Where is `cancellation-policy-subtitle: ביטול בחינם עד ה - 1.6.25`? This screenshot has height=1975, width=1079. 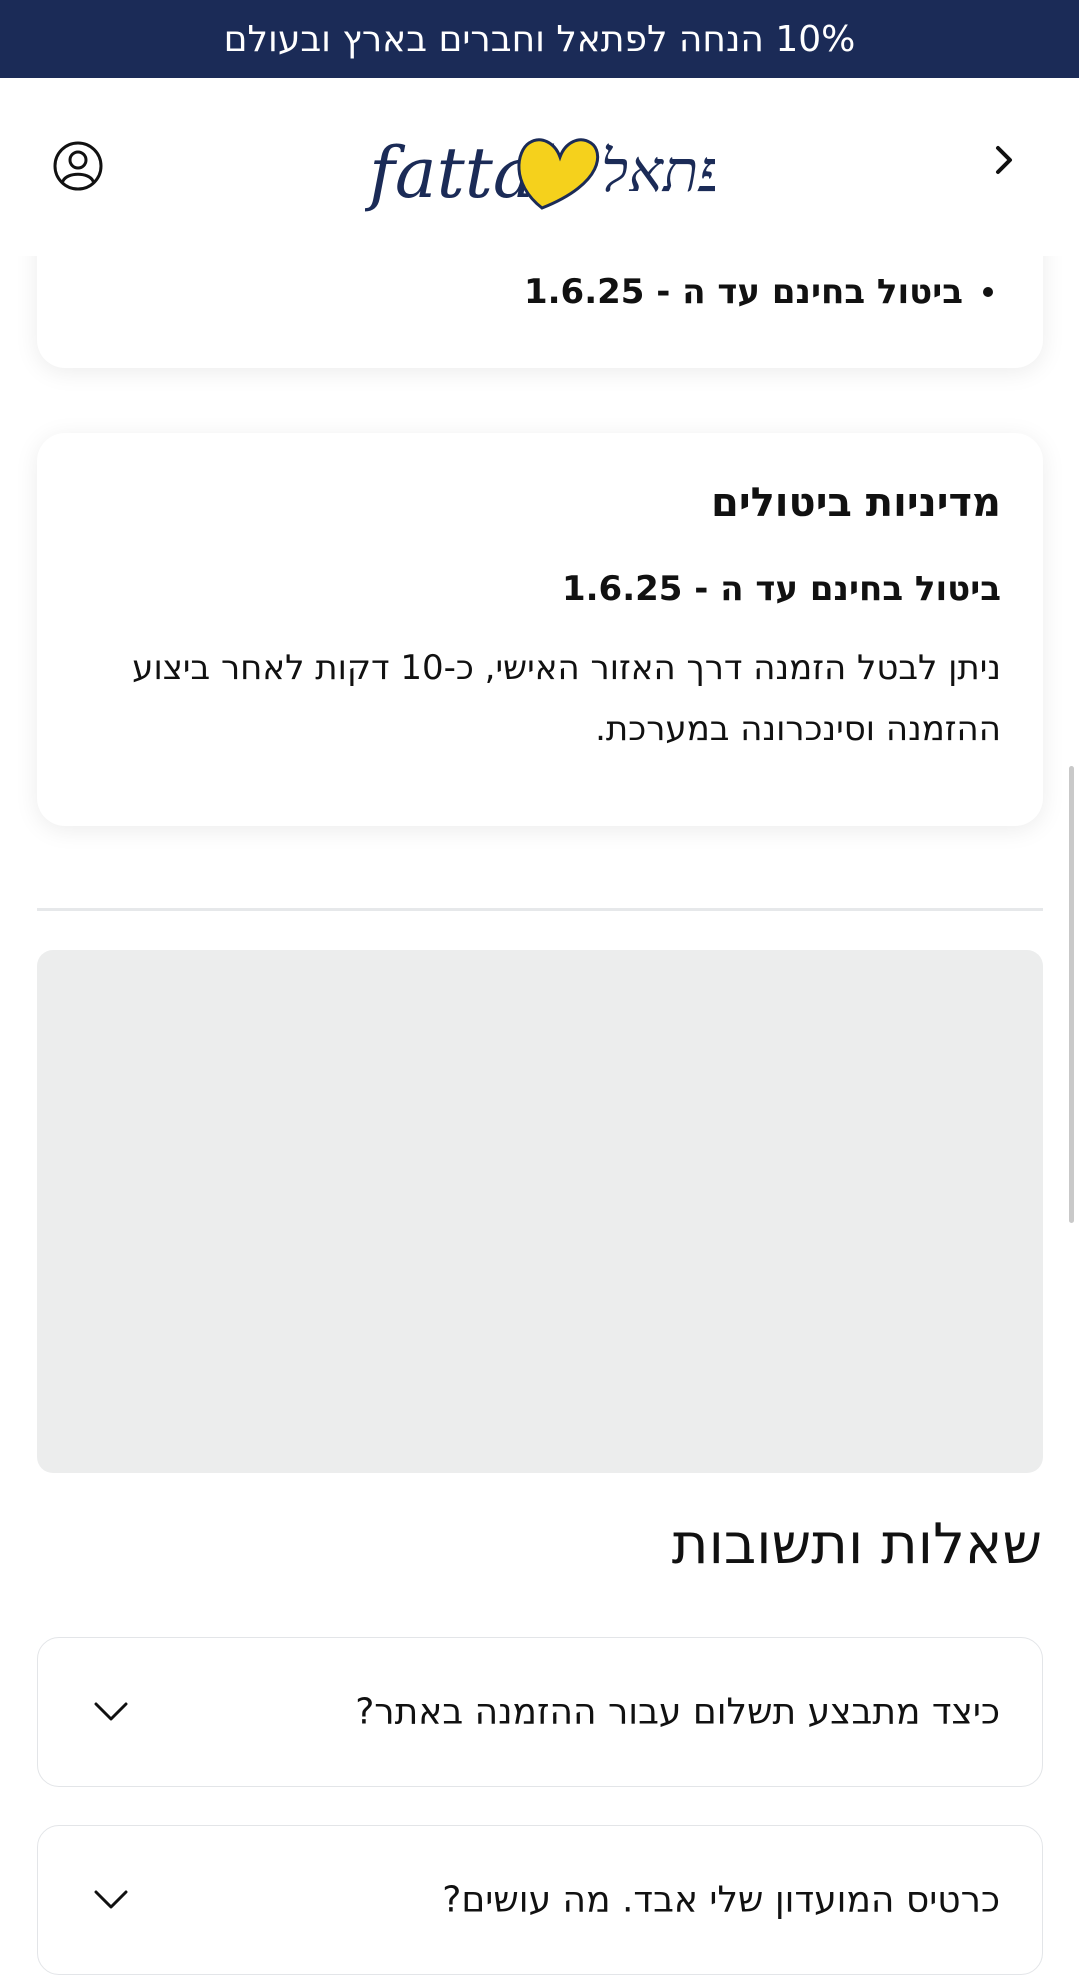 cancellation-policy-subtitle: ביטול בחינם עד ה - 1.6.25 is located at coordinates (781, 589).